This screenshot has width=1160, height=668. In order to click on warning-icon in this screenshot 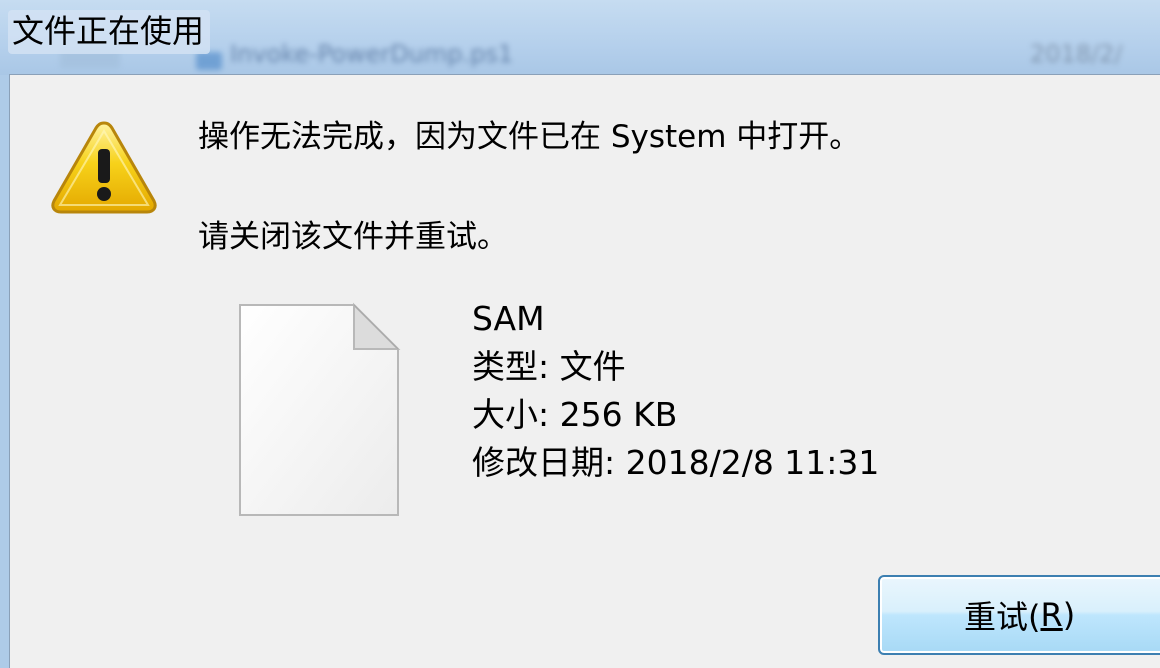, I will do `click(104, 167)`.